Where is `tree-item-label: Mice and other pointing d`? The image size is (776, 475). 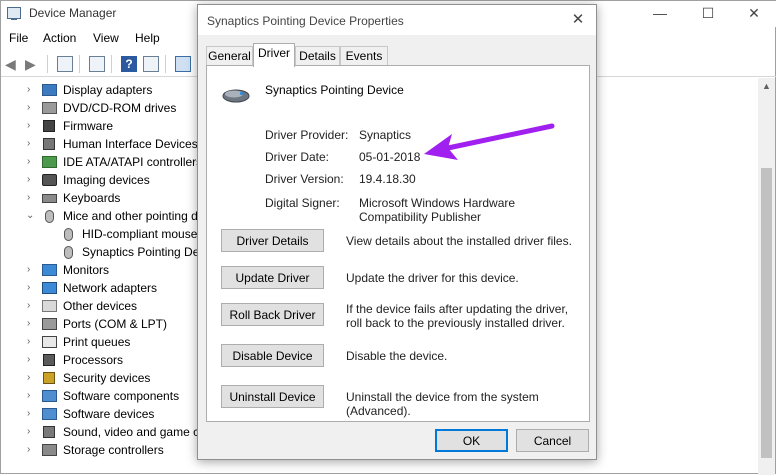 tree-item-label: Mice and other pointing d is located at coordinates (130, 216).